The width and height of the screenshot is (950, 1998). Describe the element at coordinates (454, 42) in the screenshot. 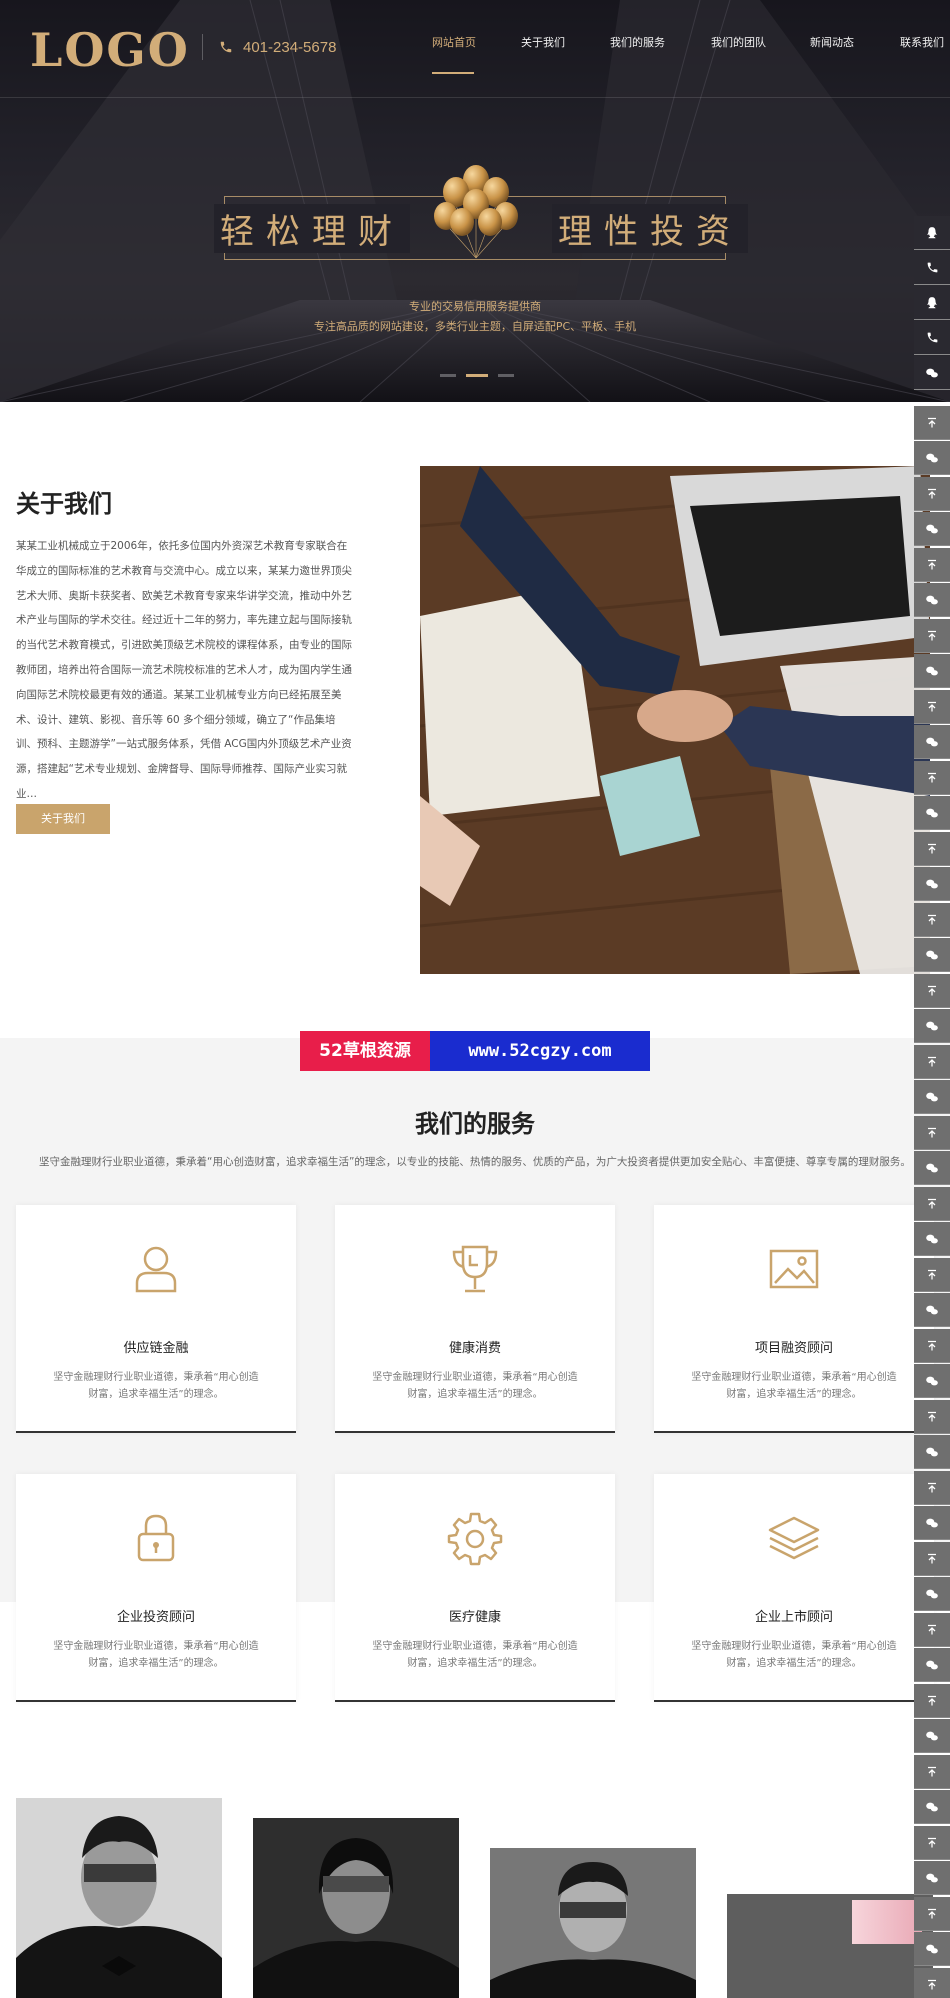

I see `nav-home: 网站首页` at that location.